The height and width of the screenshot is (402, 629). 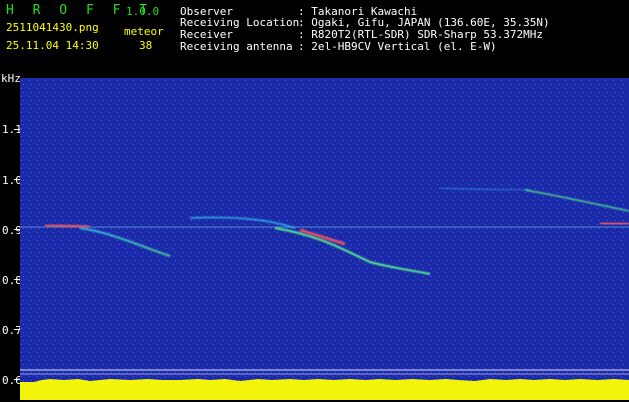 What do you see at coordinates (206, 34) in the screenshot?
I see `info-key-receiver: Receiver` at bounding box center [206, 34].